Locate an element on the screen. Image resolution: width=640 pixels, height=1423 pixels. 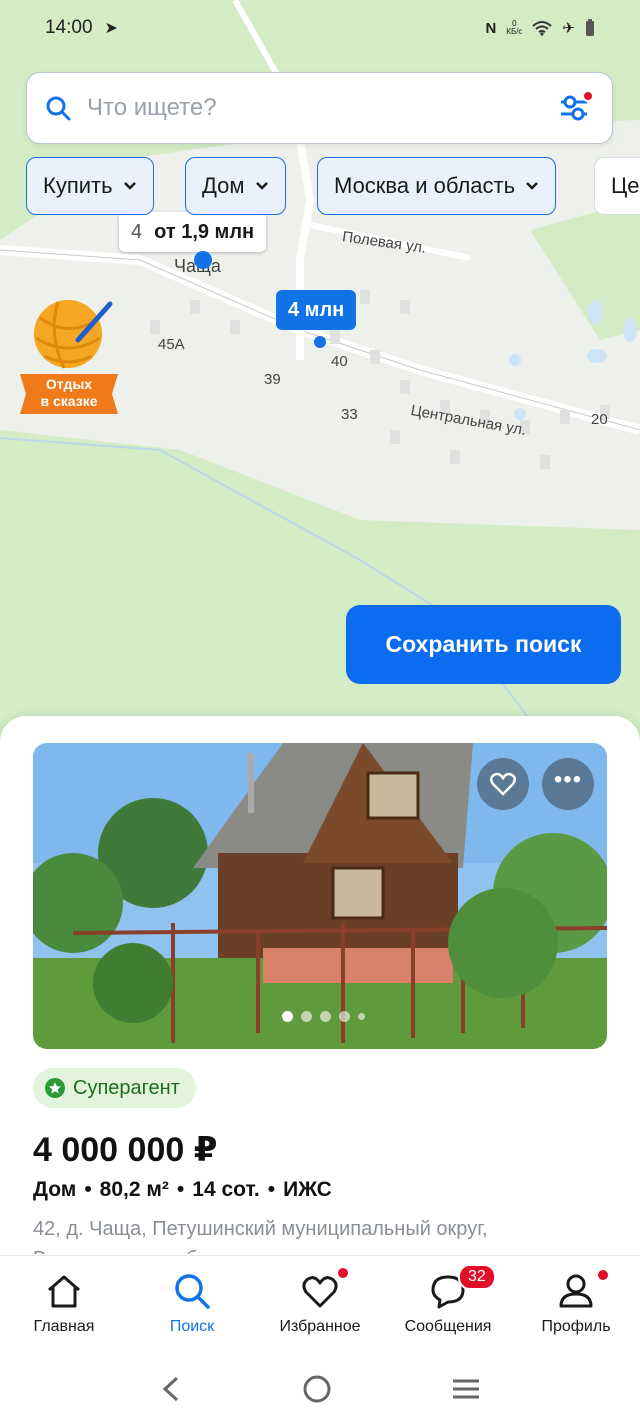
system-navigation-bar is located at coordinates (320, 1389).